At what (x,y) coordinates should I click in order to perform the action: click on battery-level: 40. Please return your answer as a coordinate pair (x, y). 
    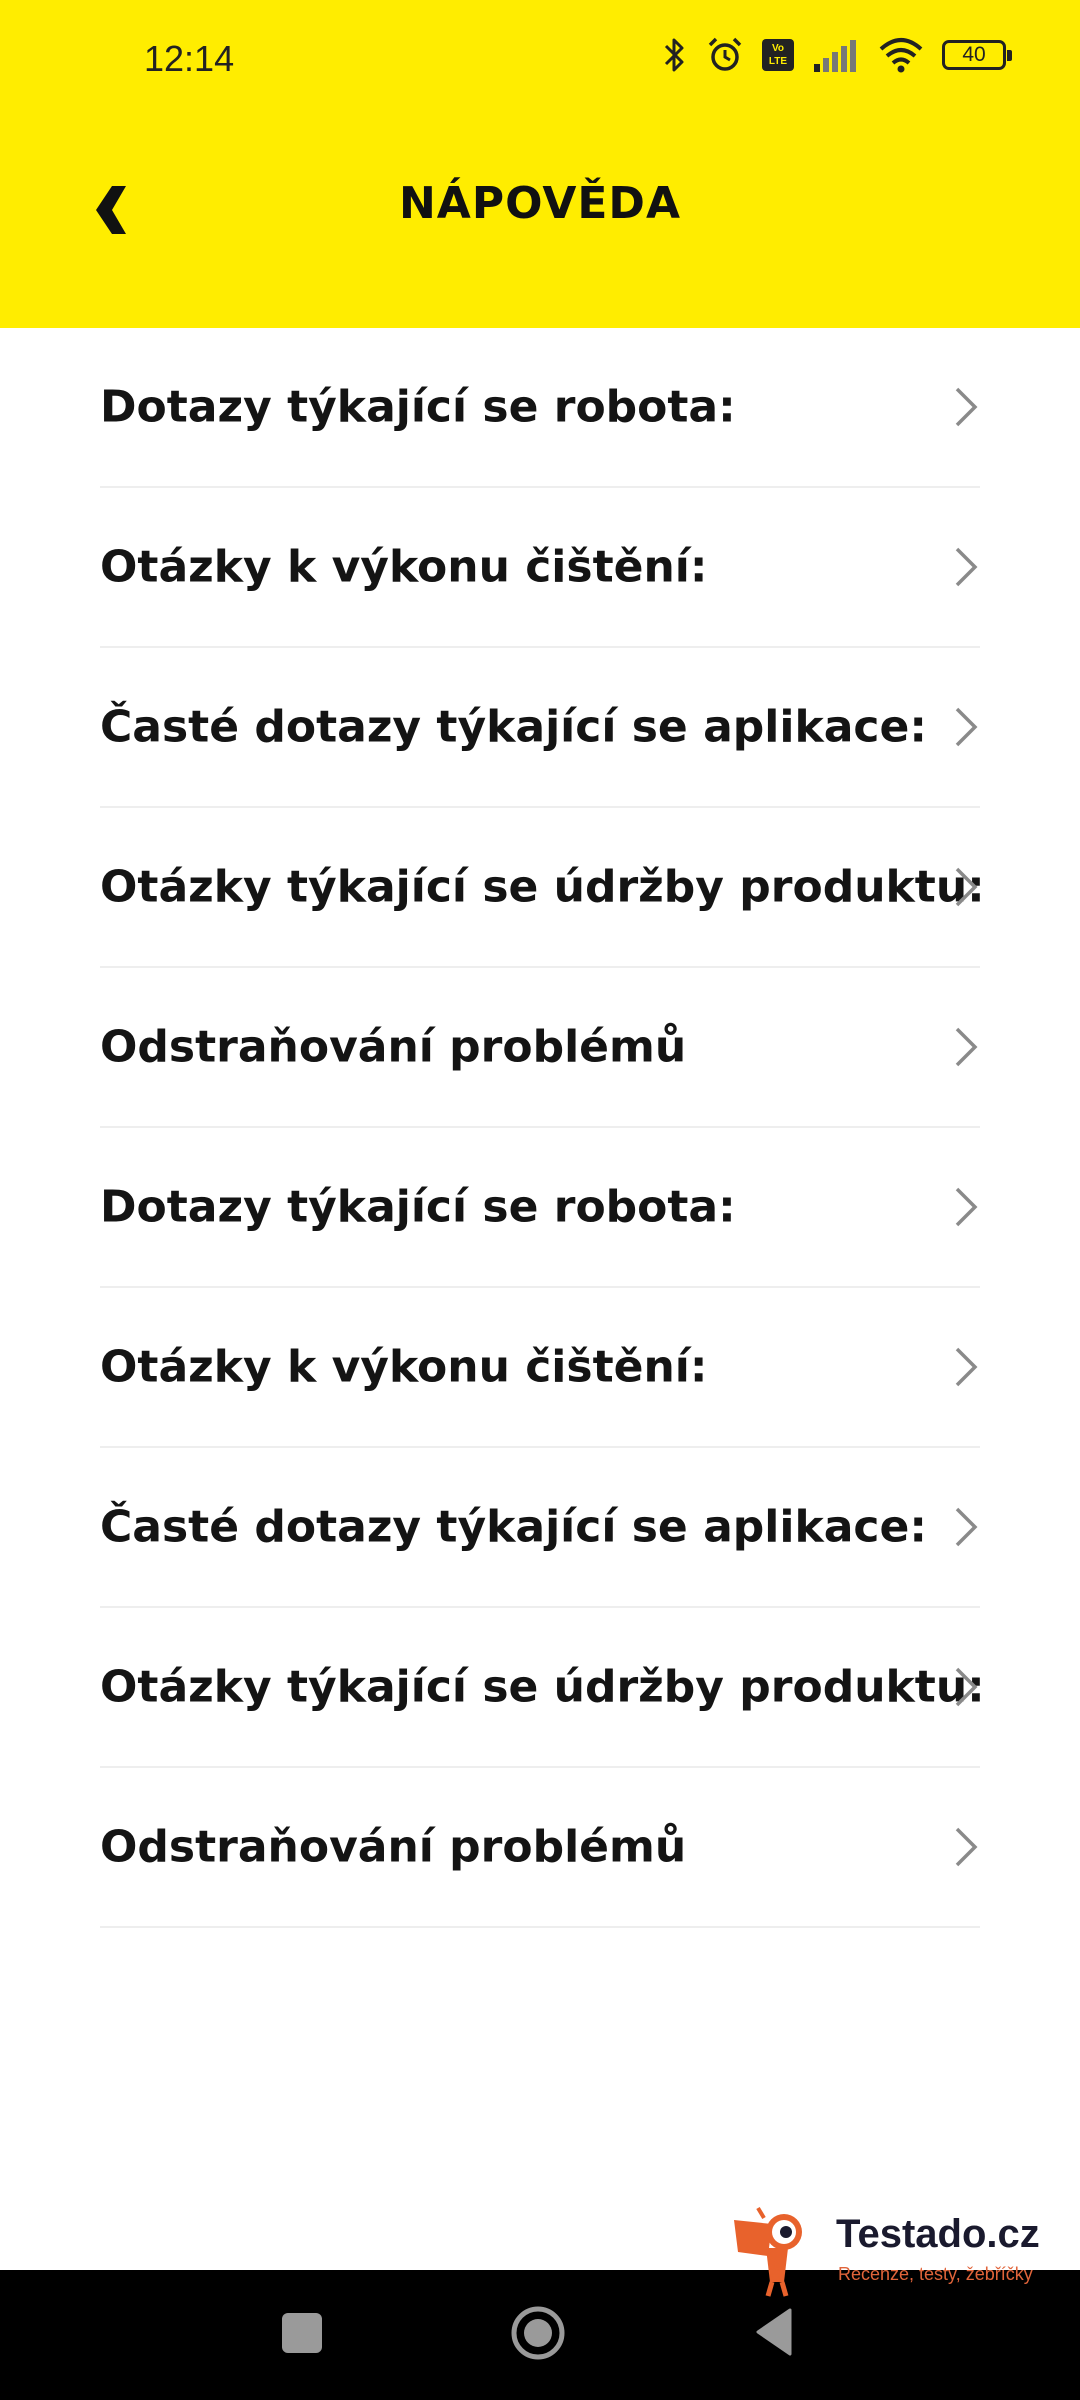
    Looking at the image, I should click on (974, 54).